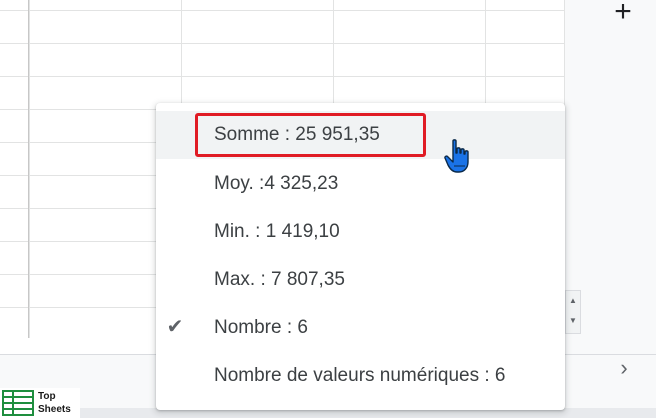 The height and width of the screenshot is (418, 656). I want to click on plus-icon: +, so click(623, 13).